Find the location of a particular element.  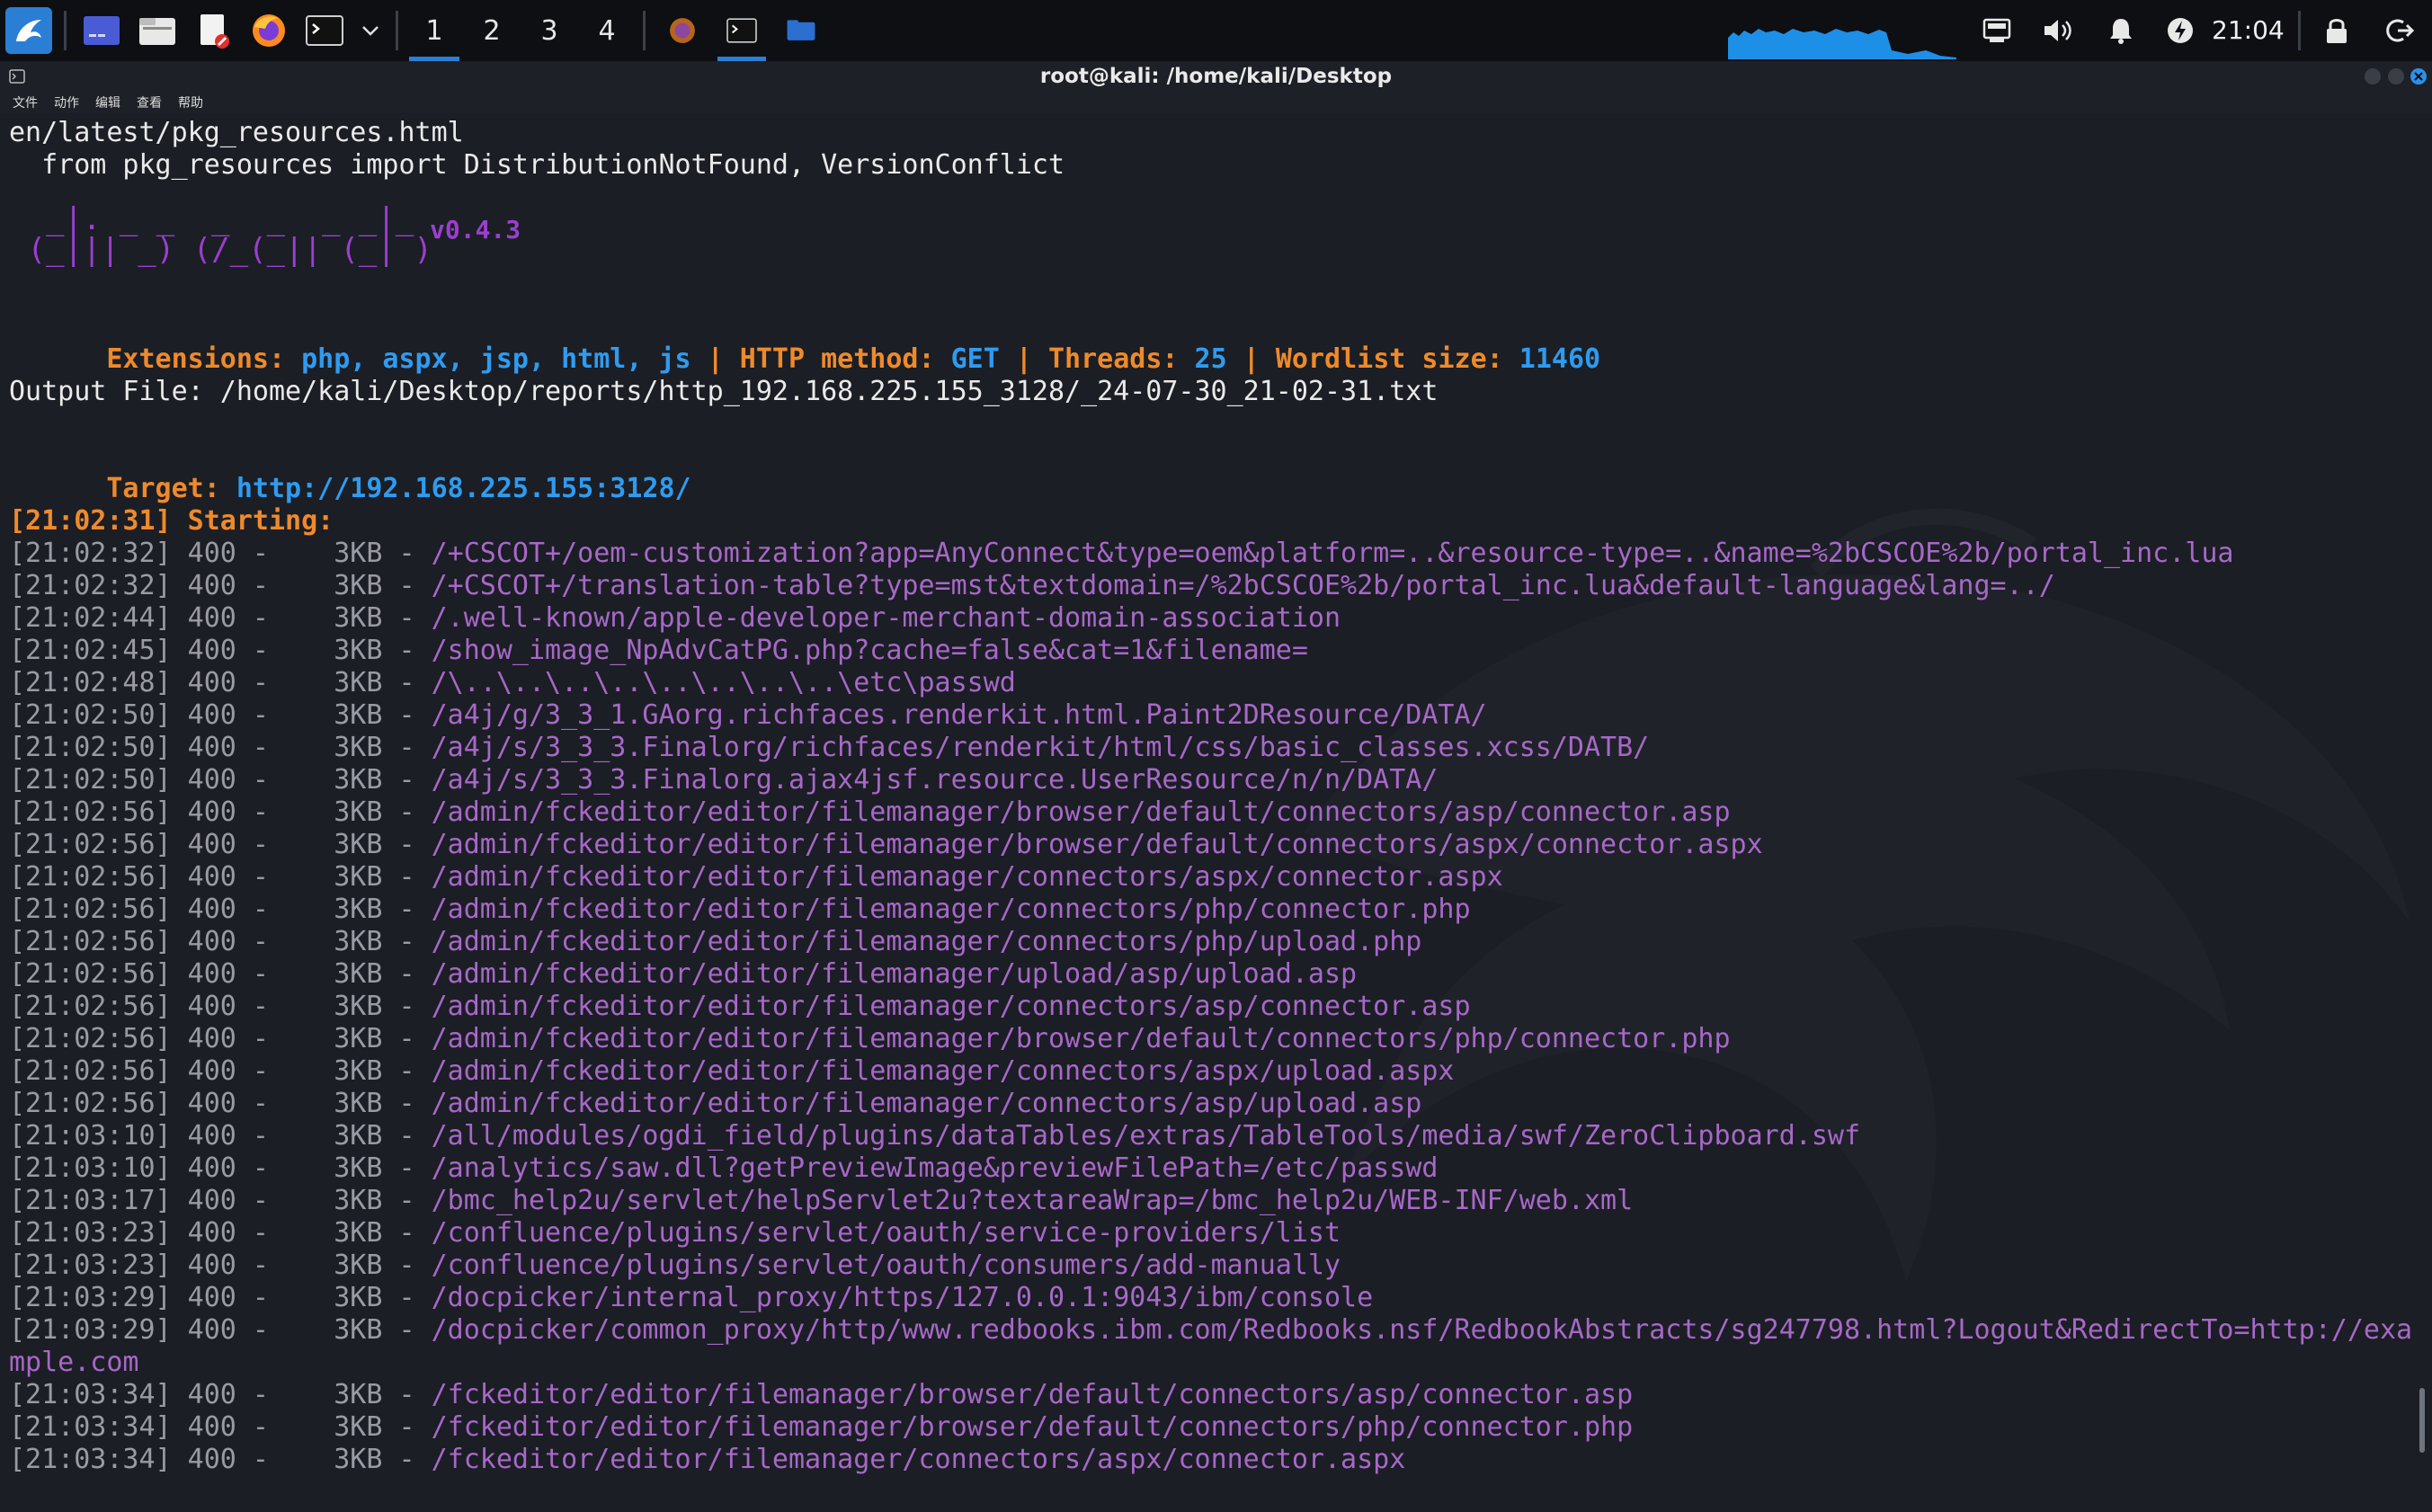

result-meta: [21:03:23] 400 - 3KB - is located at coordinates (221, 1233).